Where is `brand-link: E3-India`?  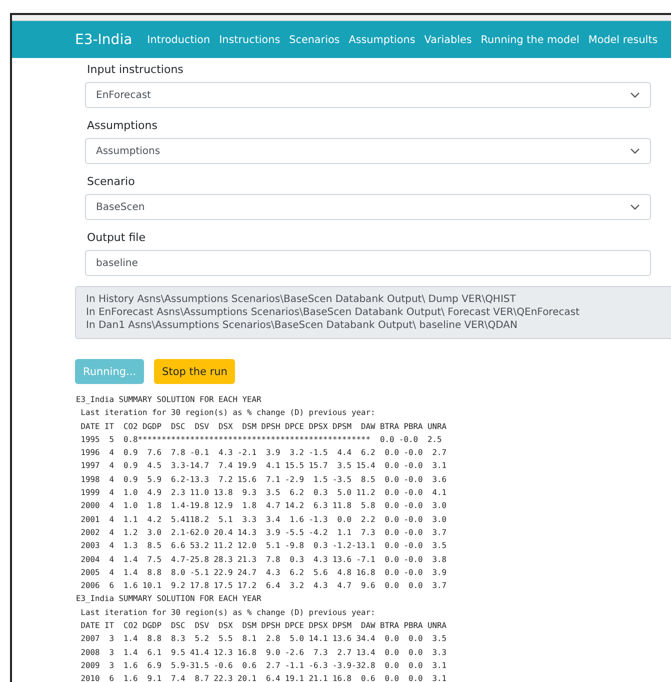
brand-link: E3-India is located at coordinates (103, 40).